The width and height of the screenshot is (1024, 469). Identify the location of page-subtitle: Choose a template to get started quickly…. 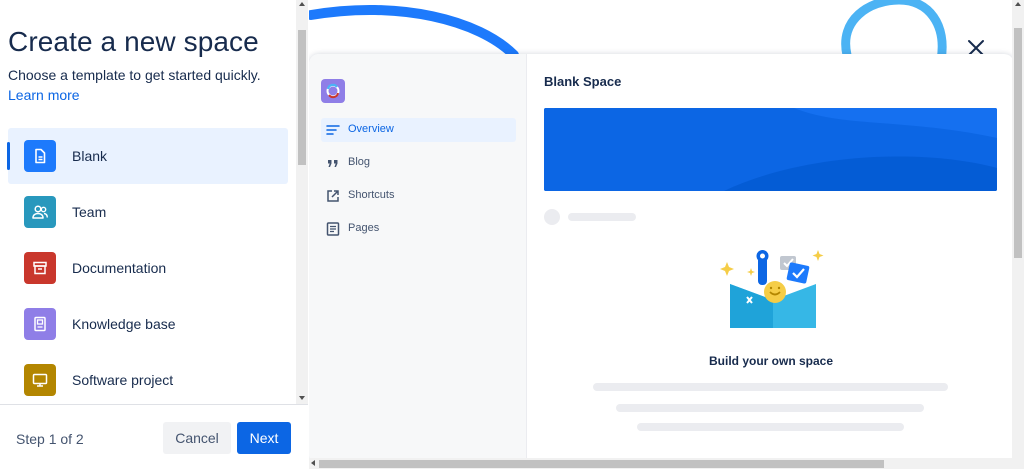
(134, 75).